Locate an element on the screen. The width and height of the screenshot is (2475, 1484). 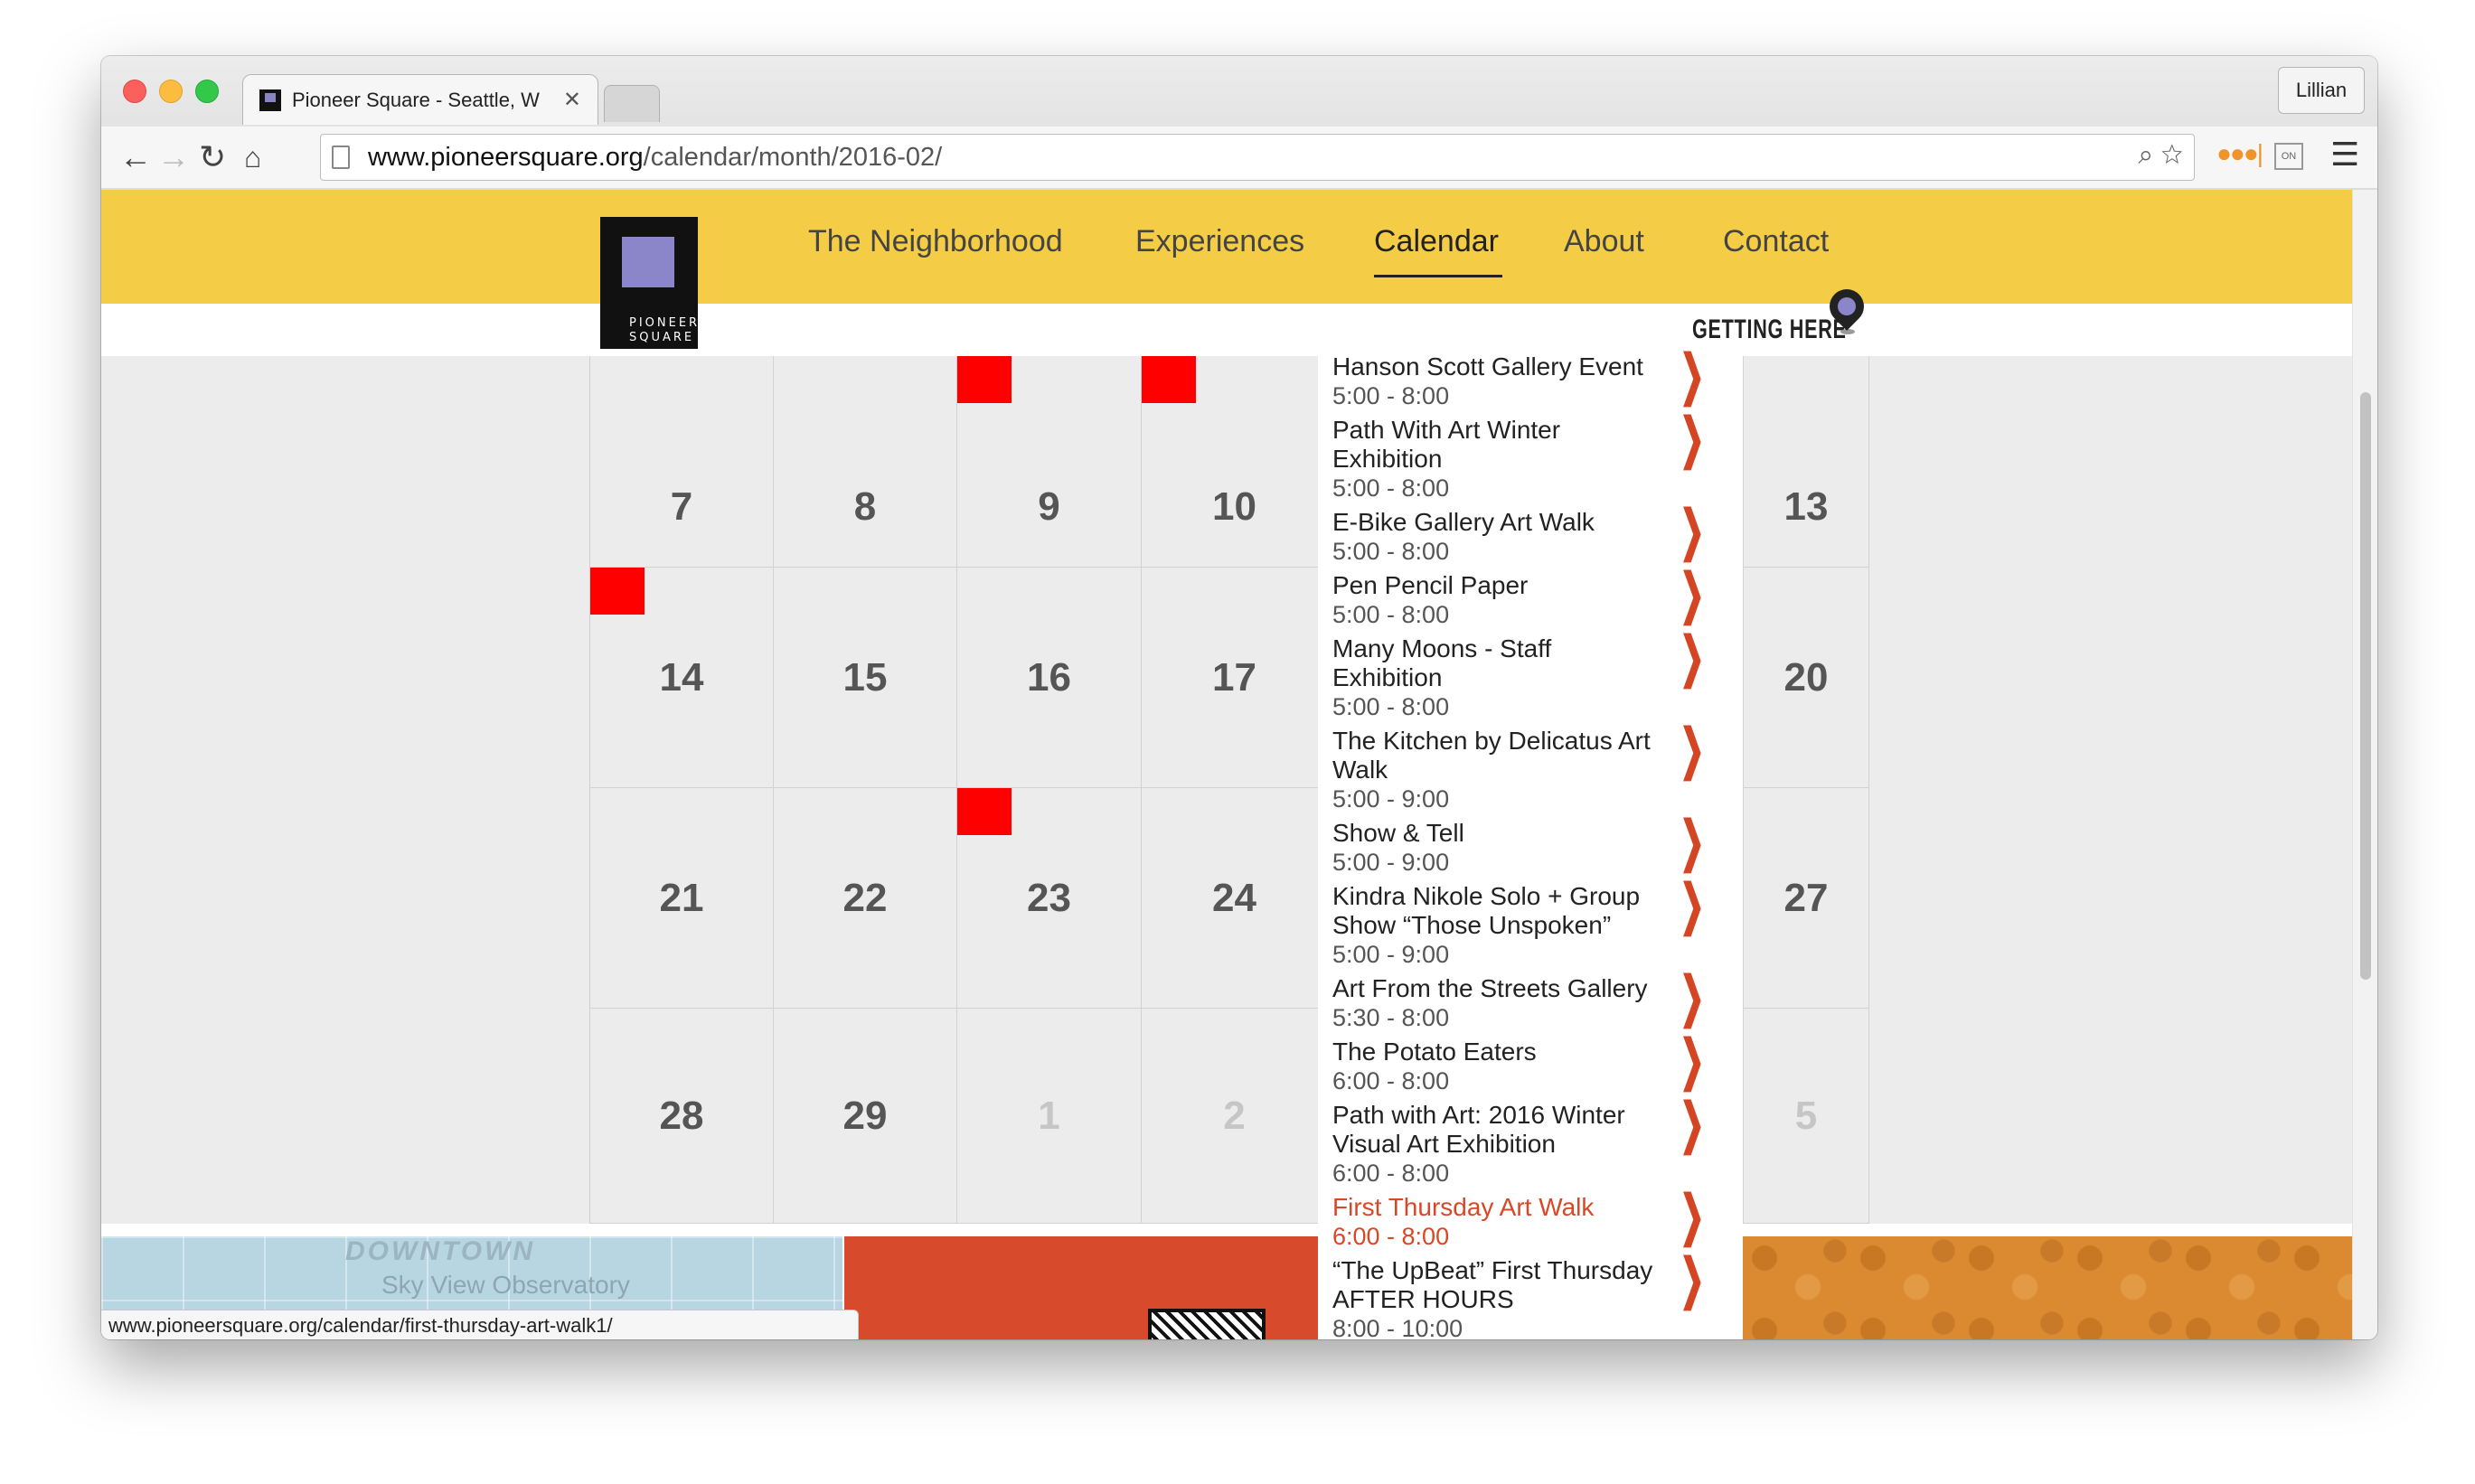
reload-icon: ↻ is located at coordinates (212, 157).